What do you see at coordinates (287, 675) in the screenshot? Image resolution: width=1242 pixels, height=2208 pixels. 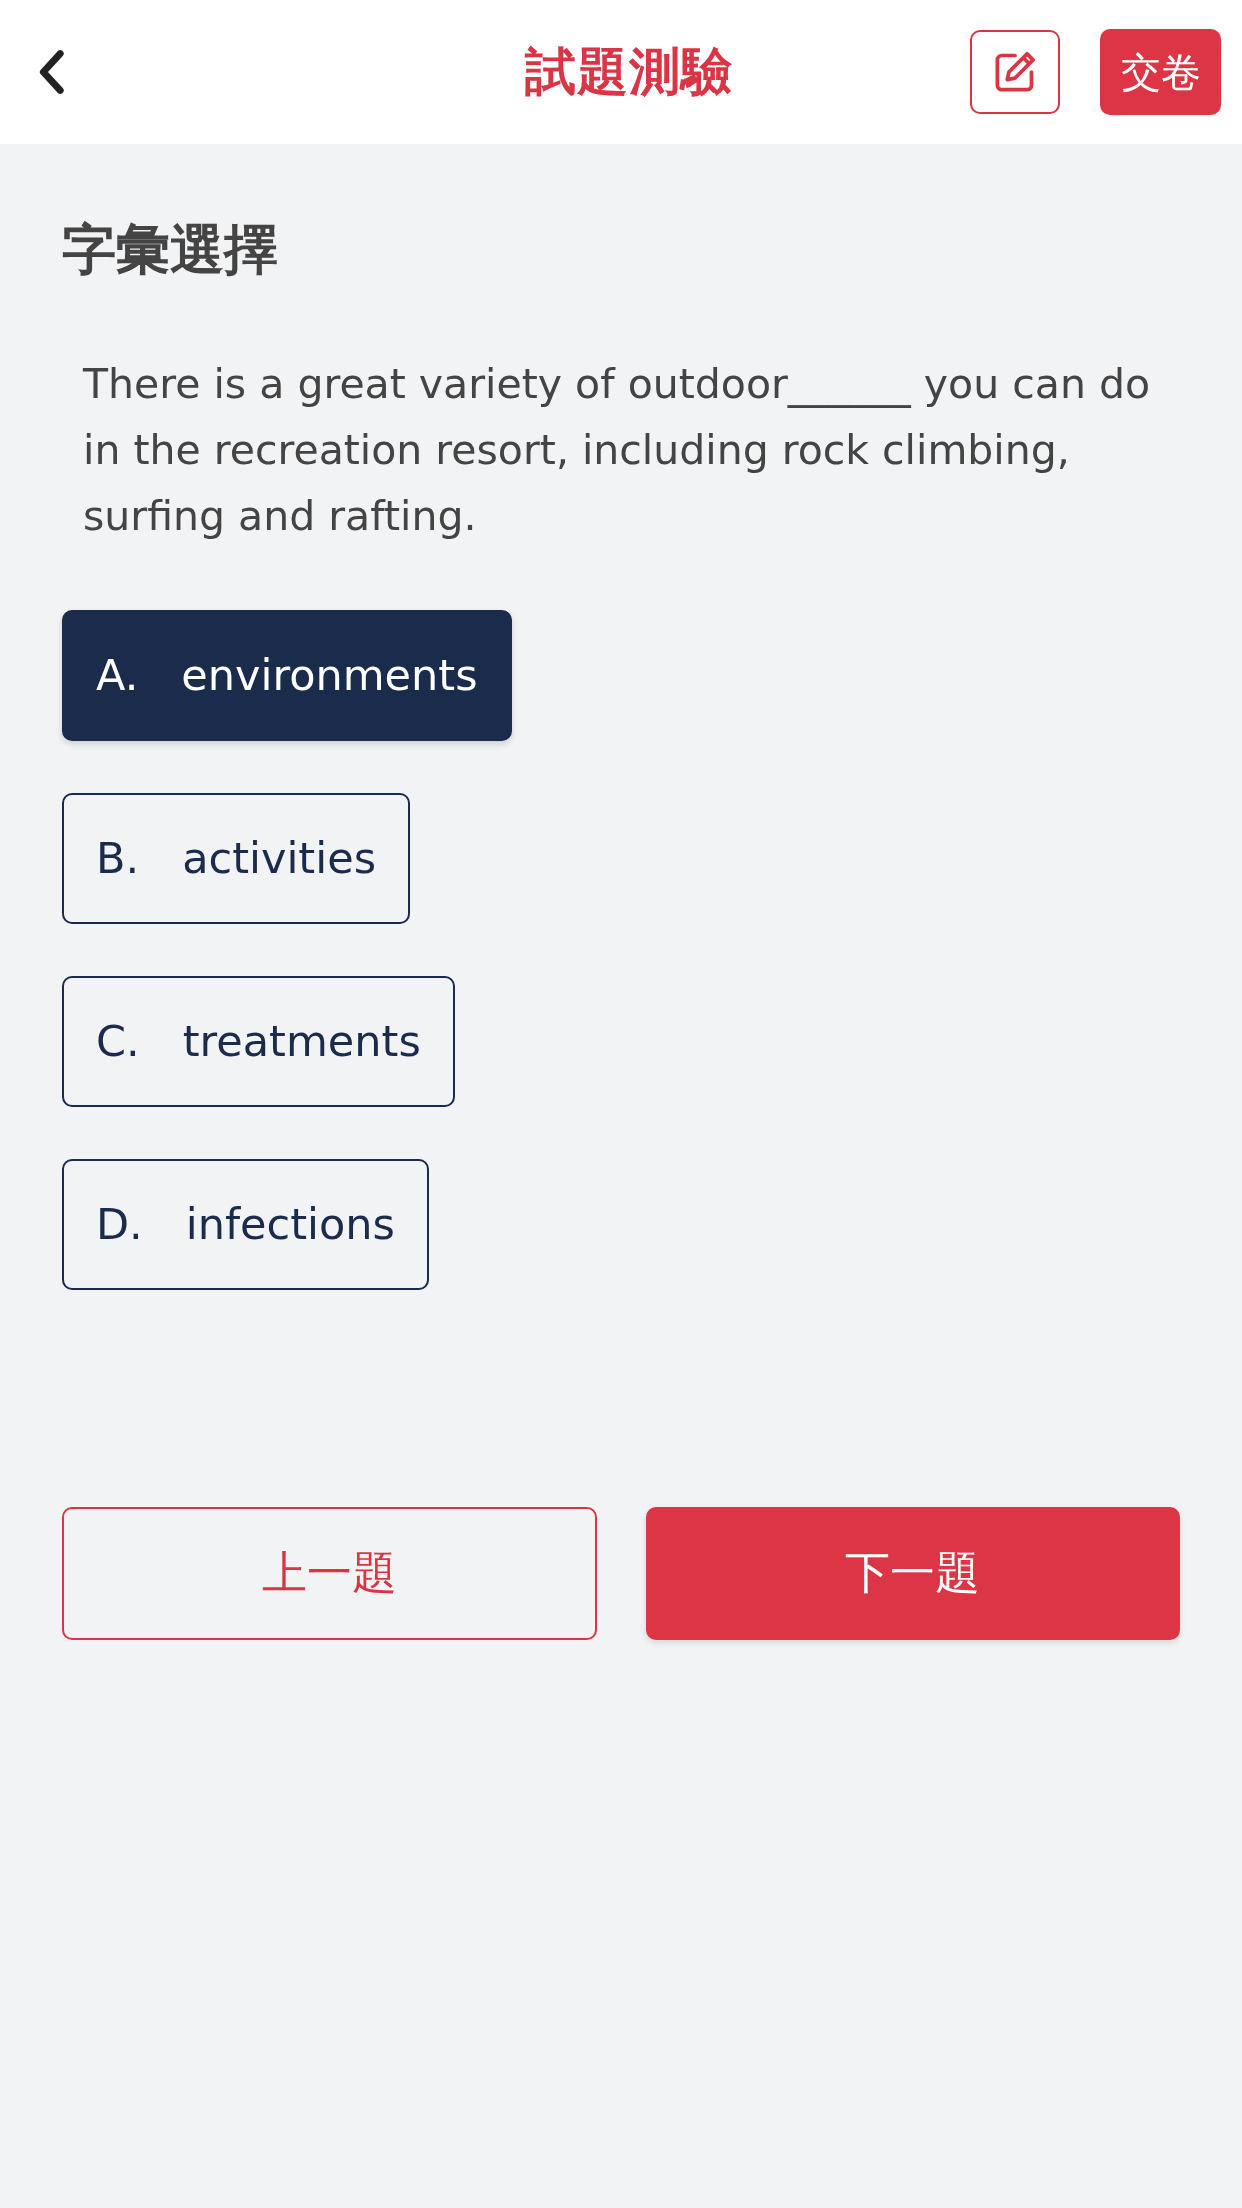 I see `answer-option: A. environments` at bounding box center [287, 675].